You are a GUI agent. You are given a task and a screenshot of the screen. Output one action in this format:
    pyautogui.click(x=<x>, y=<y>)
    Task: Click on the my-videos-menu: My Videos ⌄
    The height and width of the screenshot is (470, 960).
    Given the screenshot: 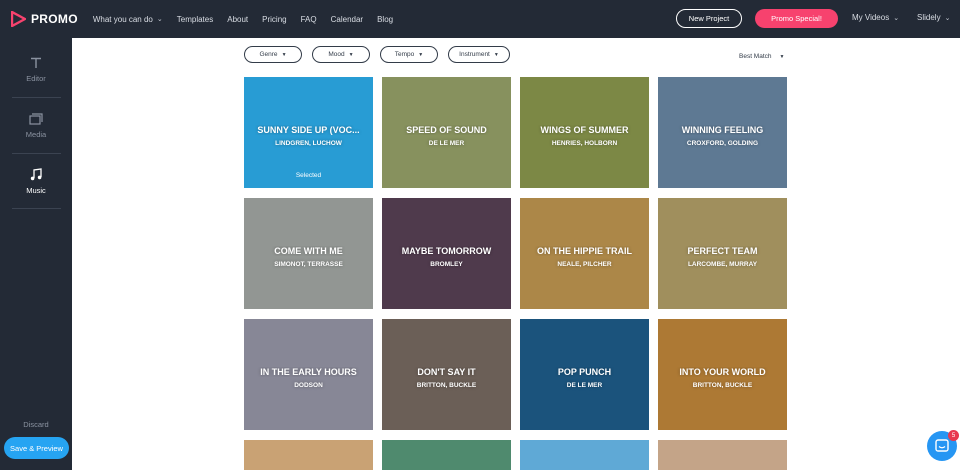 What is the action you would take?
    pyautogui.click(x=875, y=17)
    